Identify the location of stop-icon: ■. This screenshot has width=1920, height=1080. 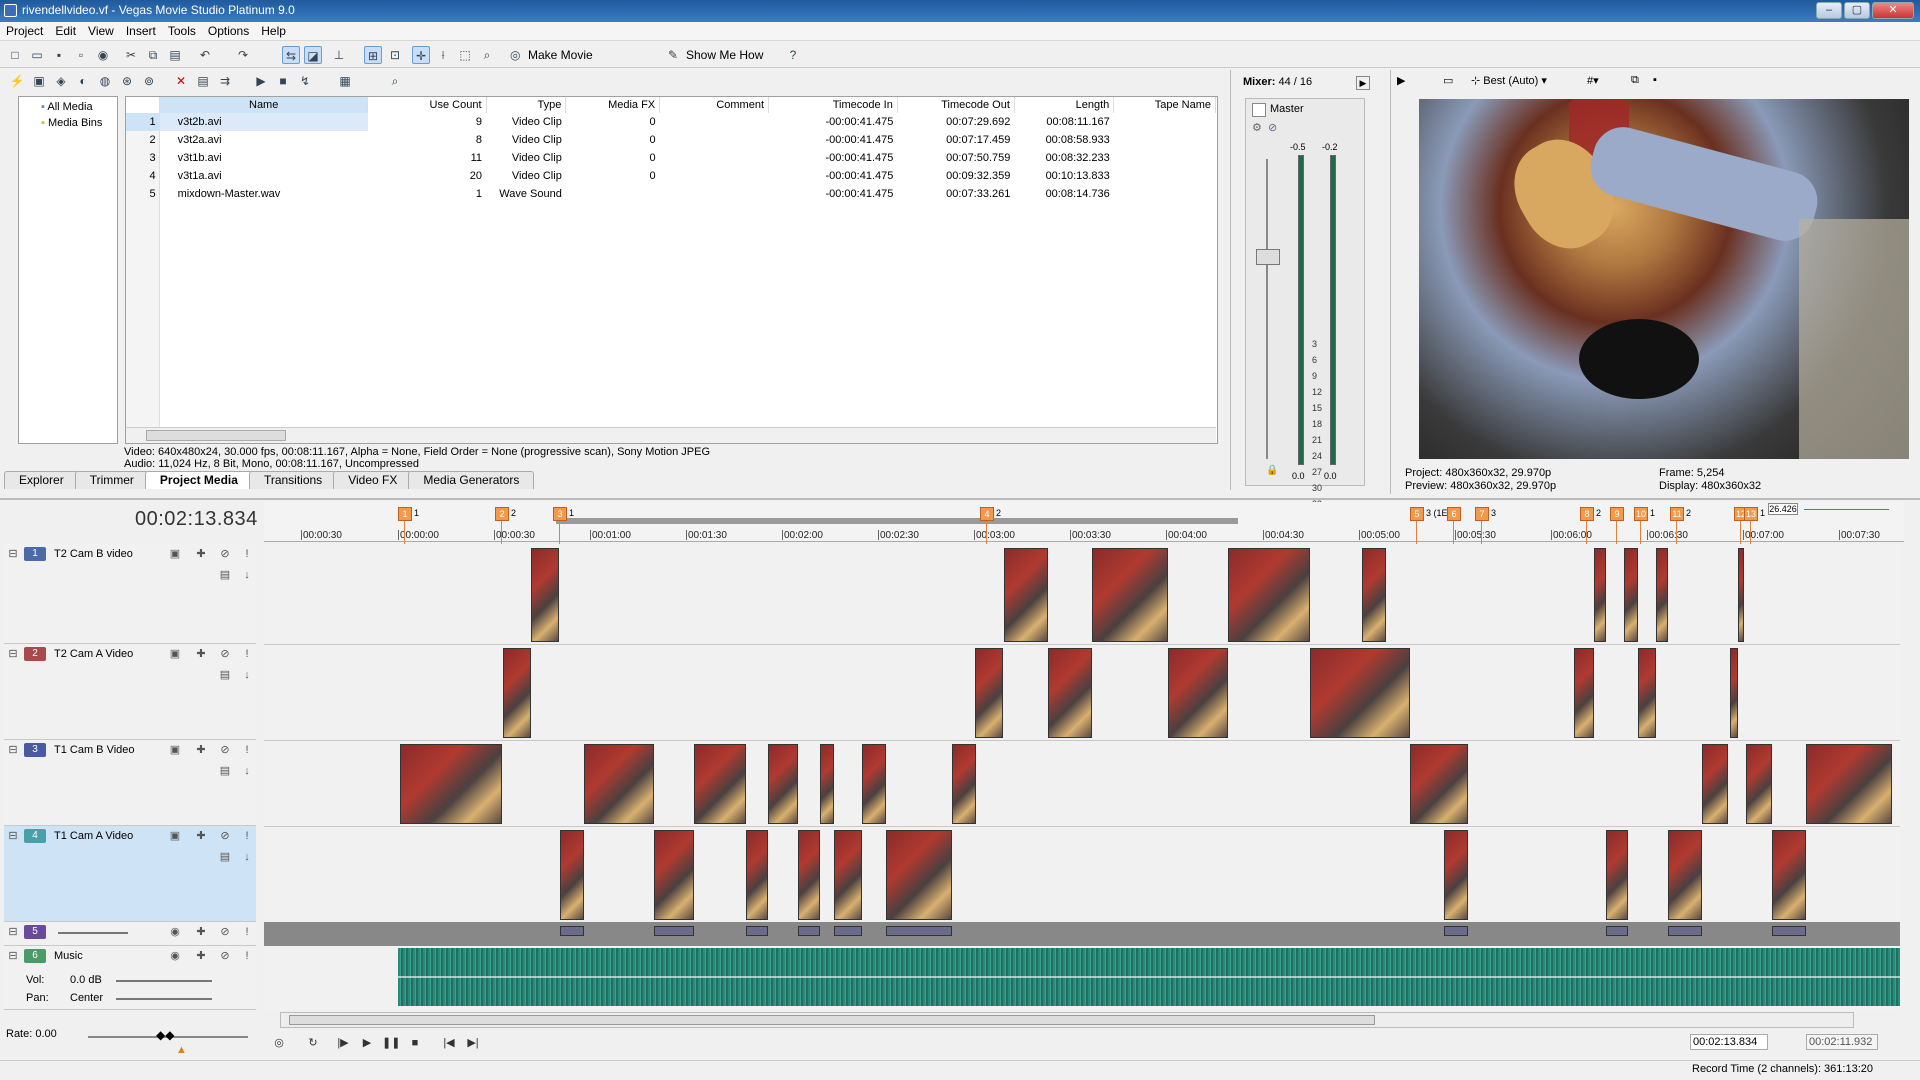
(415, 1043).